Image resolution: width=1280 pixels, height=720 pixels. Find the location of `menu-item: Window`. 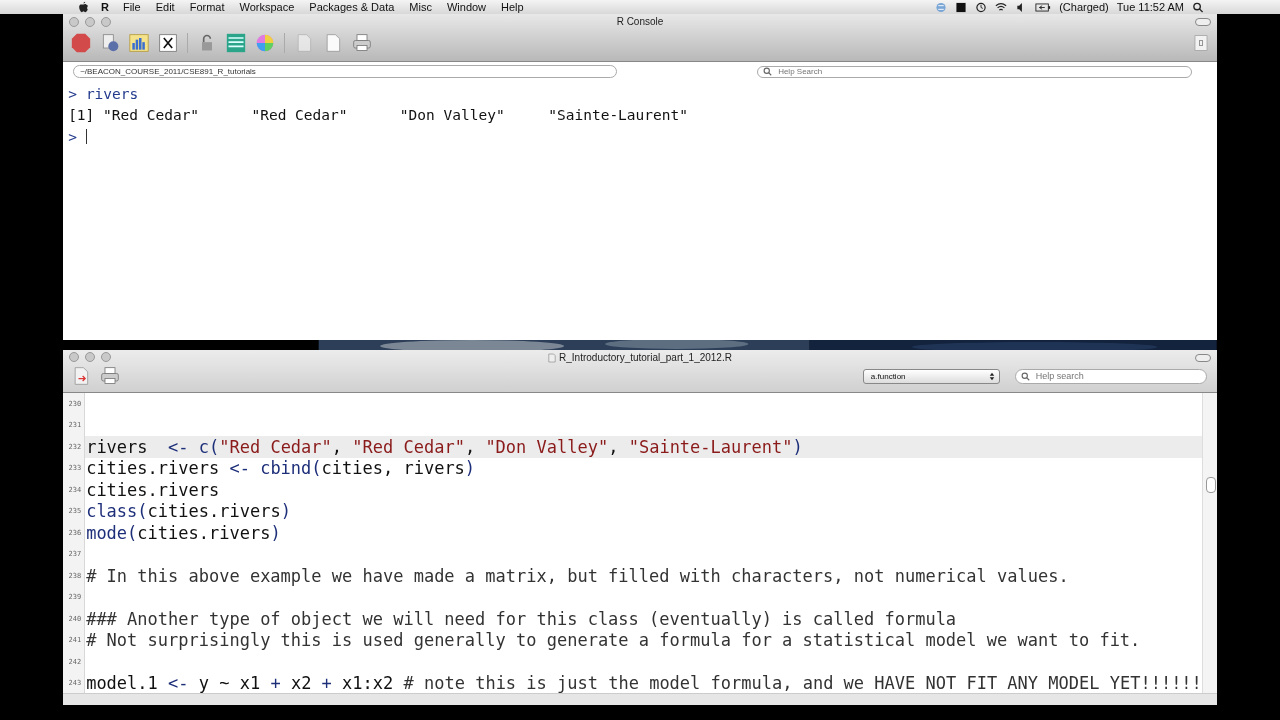

menu-item: Window is located at coordinates (466, 7).